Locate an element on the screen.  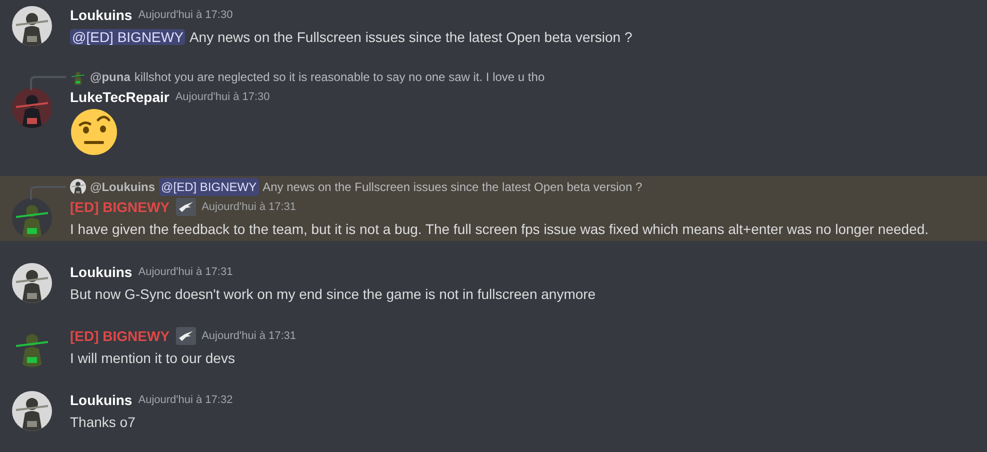
raised-eyebrow-emoji is located at coordinates (94, 132).